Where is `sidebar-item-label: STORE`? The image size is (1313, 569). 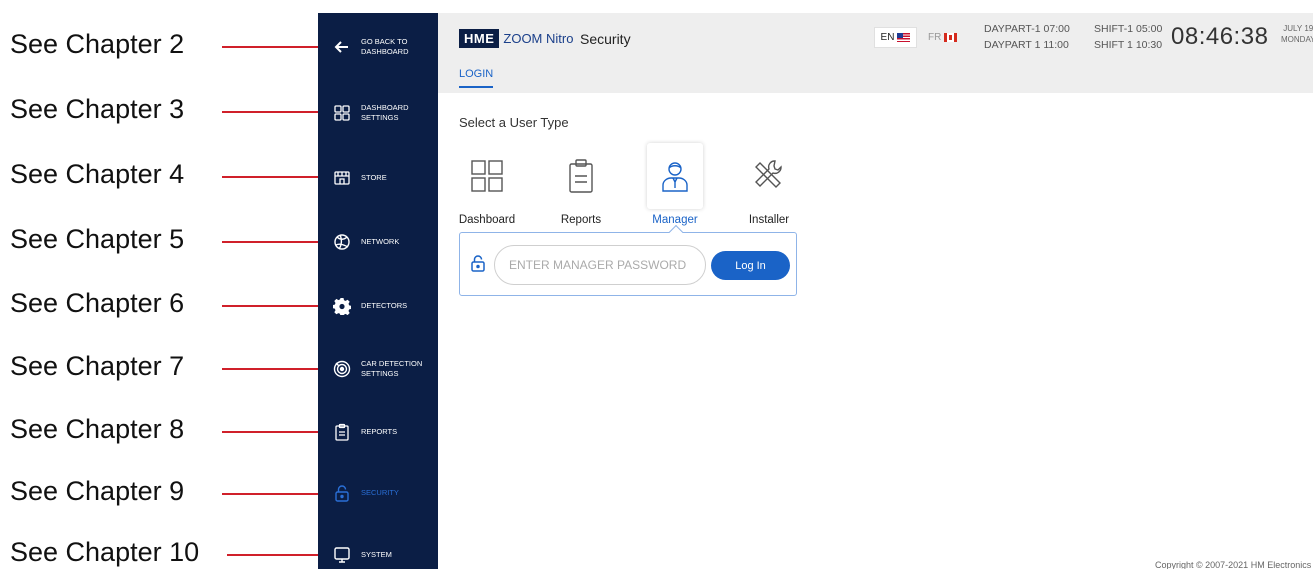
sidebar-item-label: STORE is located at coordinates (374, 177).